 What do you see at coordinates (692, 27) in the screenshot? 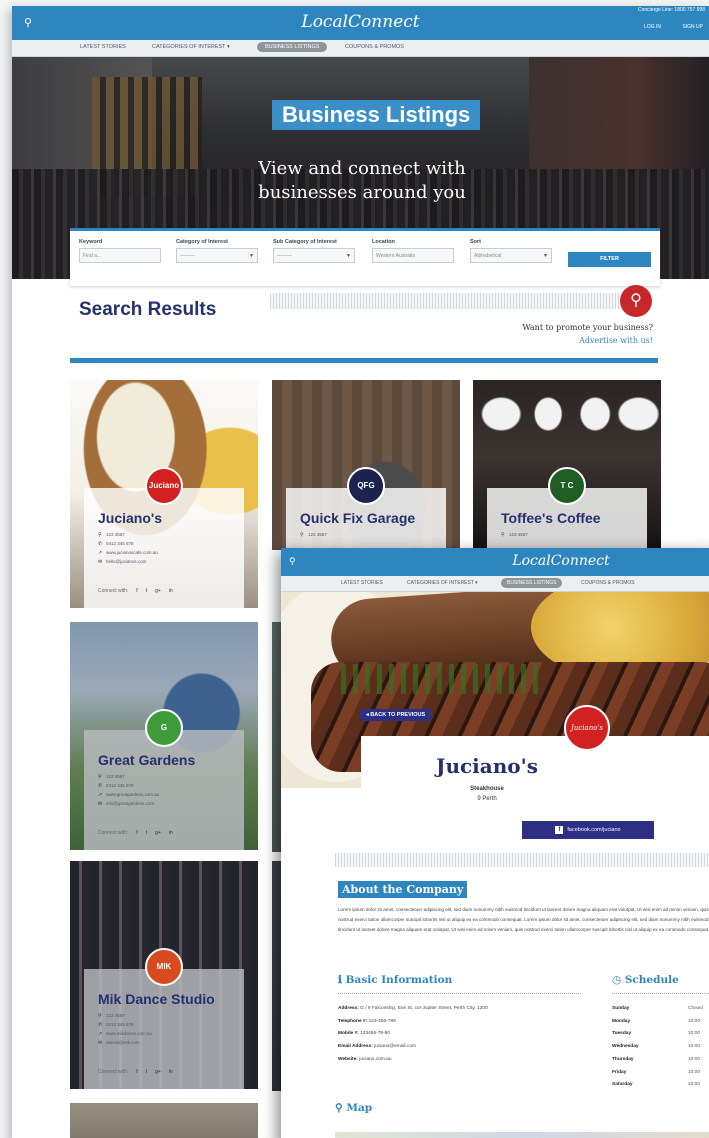
I see `signup-link: SIGN UP` at bounding box center [692, 27].